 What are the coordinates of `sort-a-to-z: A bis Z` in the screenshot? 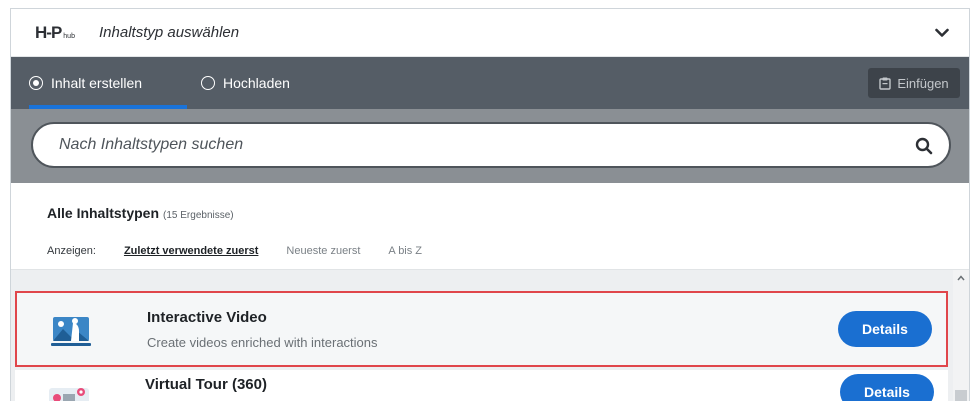 It's located at (405, 251).